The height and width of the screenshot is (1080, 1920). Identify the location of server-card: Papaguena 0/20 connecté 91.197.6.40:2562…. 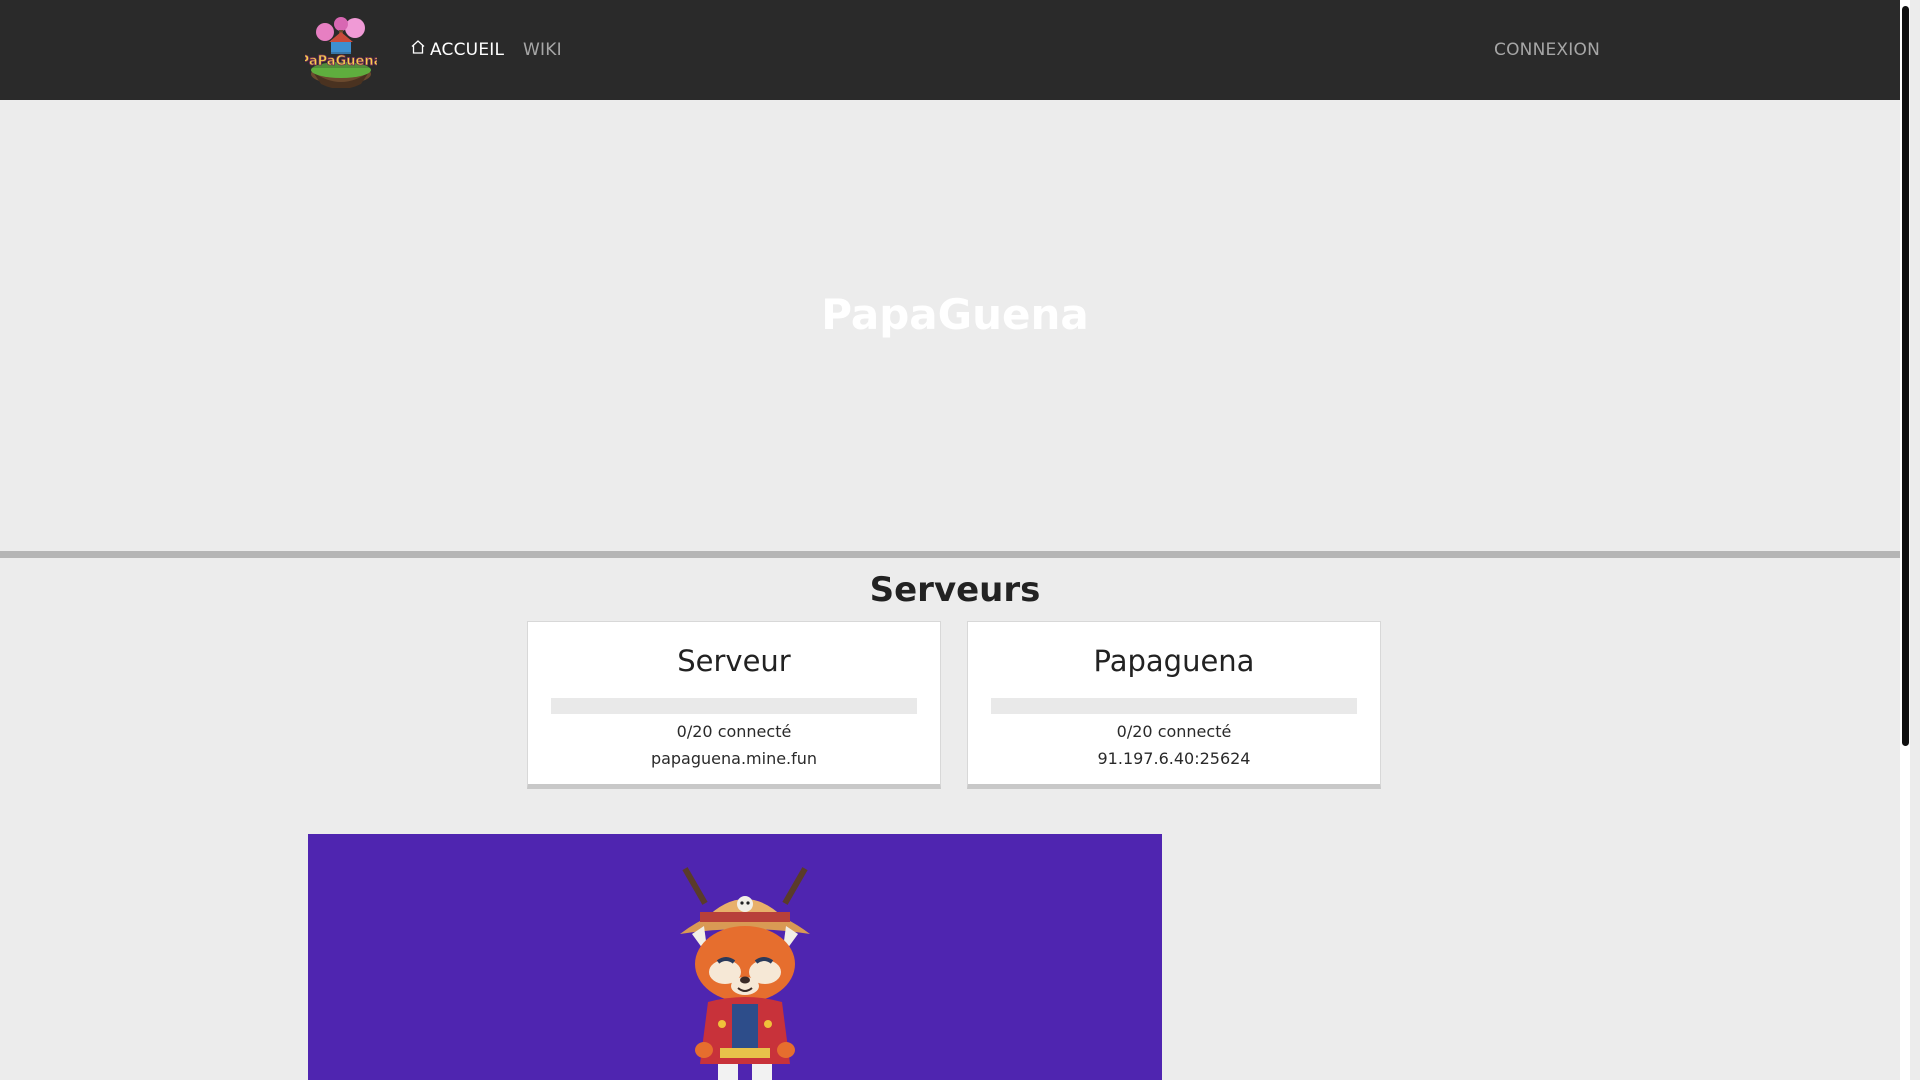
(1174, 705).